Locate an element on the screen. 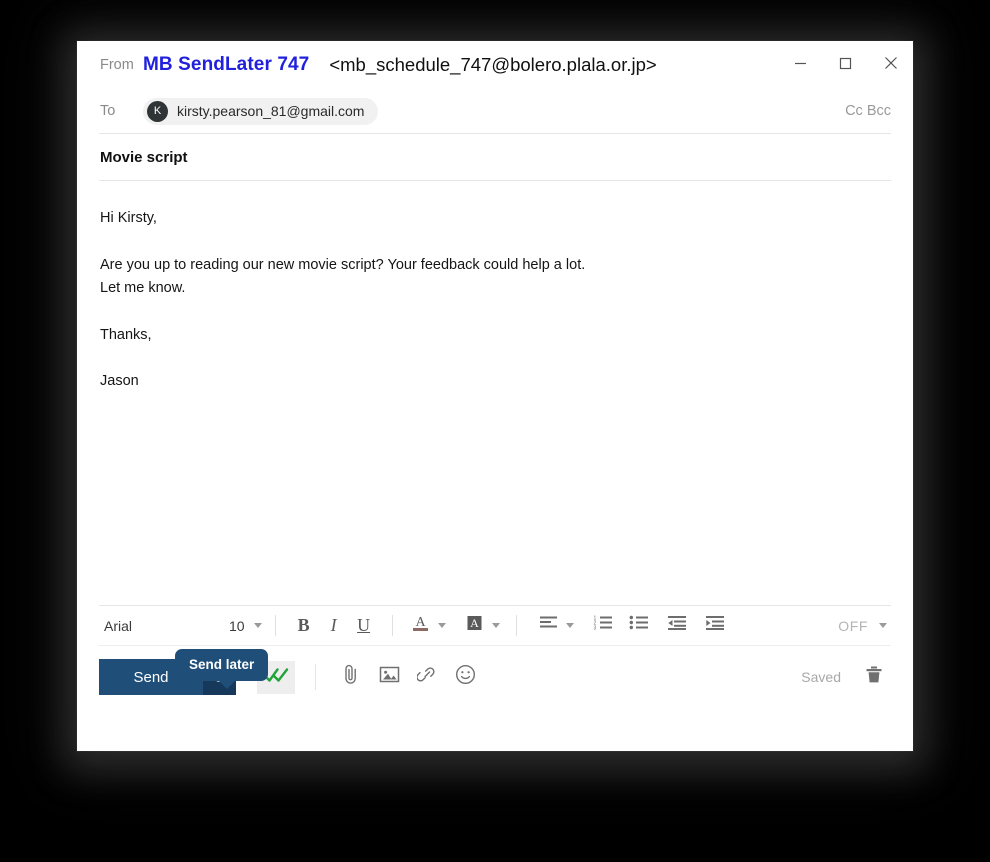 This screenshot has height=862, width=990. highlight-icon: A is located at coordinates (474, 625).